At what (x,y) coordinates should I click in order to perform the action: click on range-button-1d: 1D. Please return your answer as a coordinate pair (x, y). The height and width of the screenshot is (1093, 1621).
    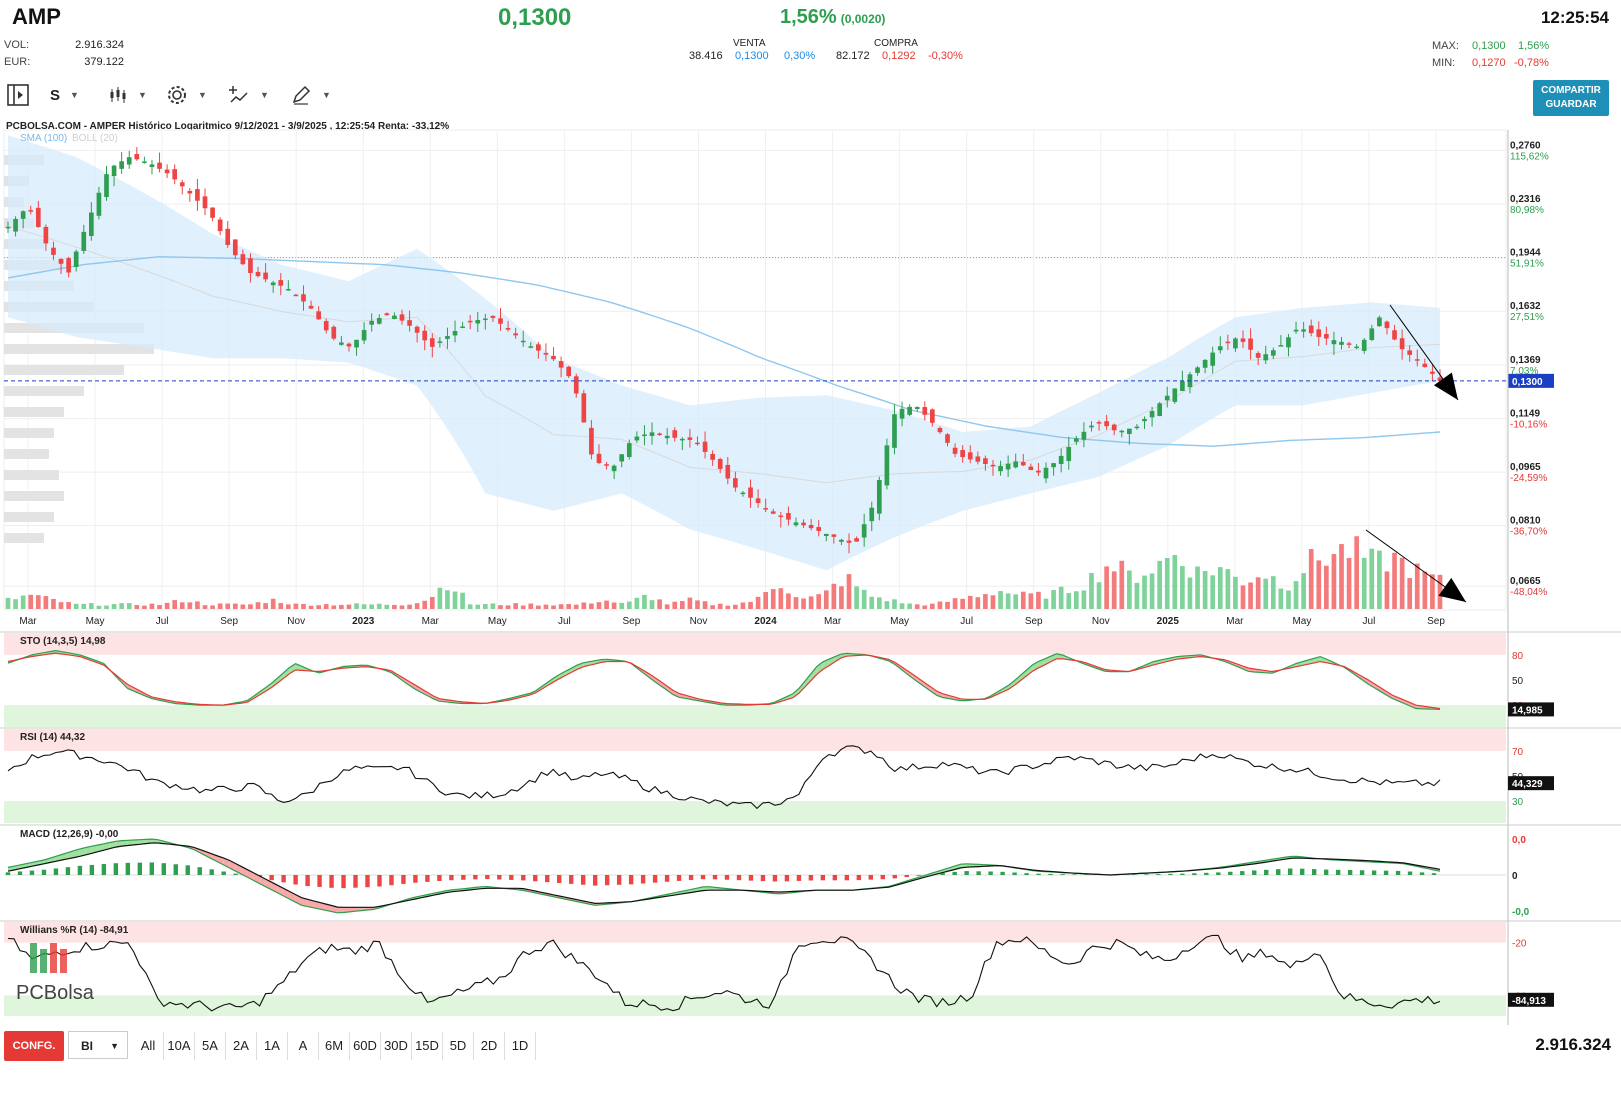
    Looking at the image, I should click on (520, 1046).